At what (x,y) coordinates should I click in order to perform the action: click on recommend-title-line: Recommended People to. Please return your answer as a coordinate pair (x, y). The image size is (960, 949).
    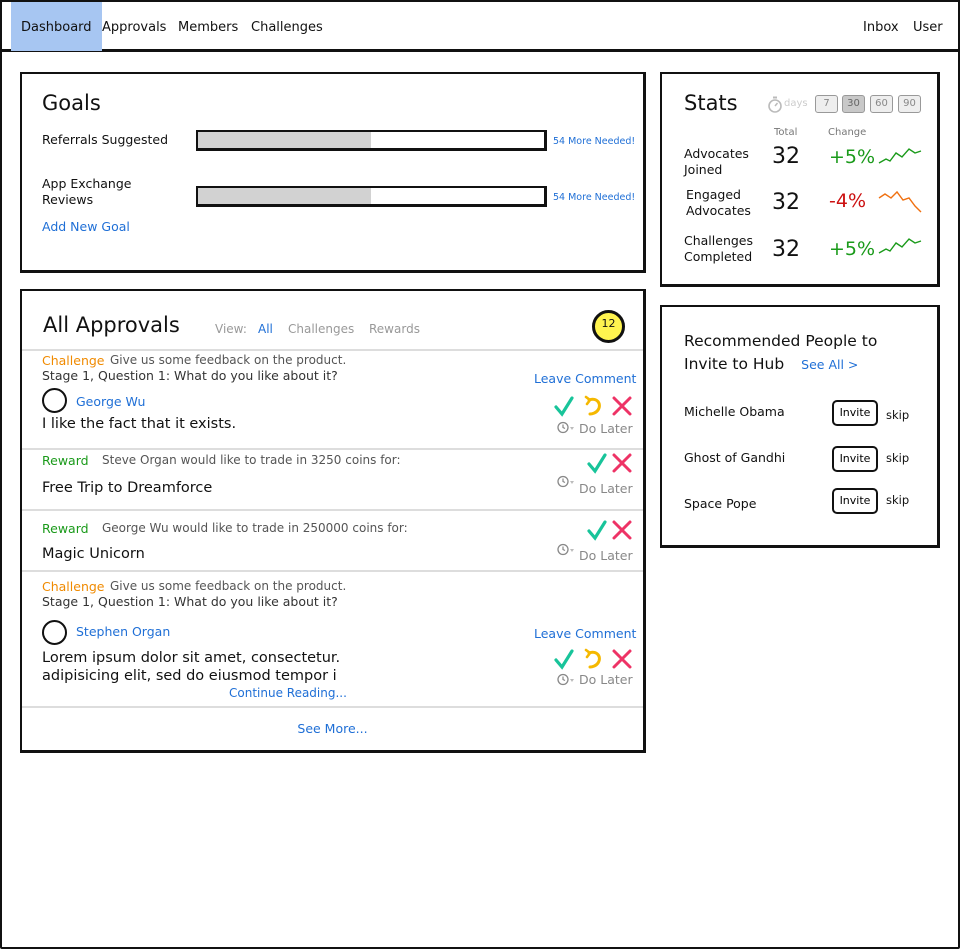
    Looking at the image, I should click on (781, 341).